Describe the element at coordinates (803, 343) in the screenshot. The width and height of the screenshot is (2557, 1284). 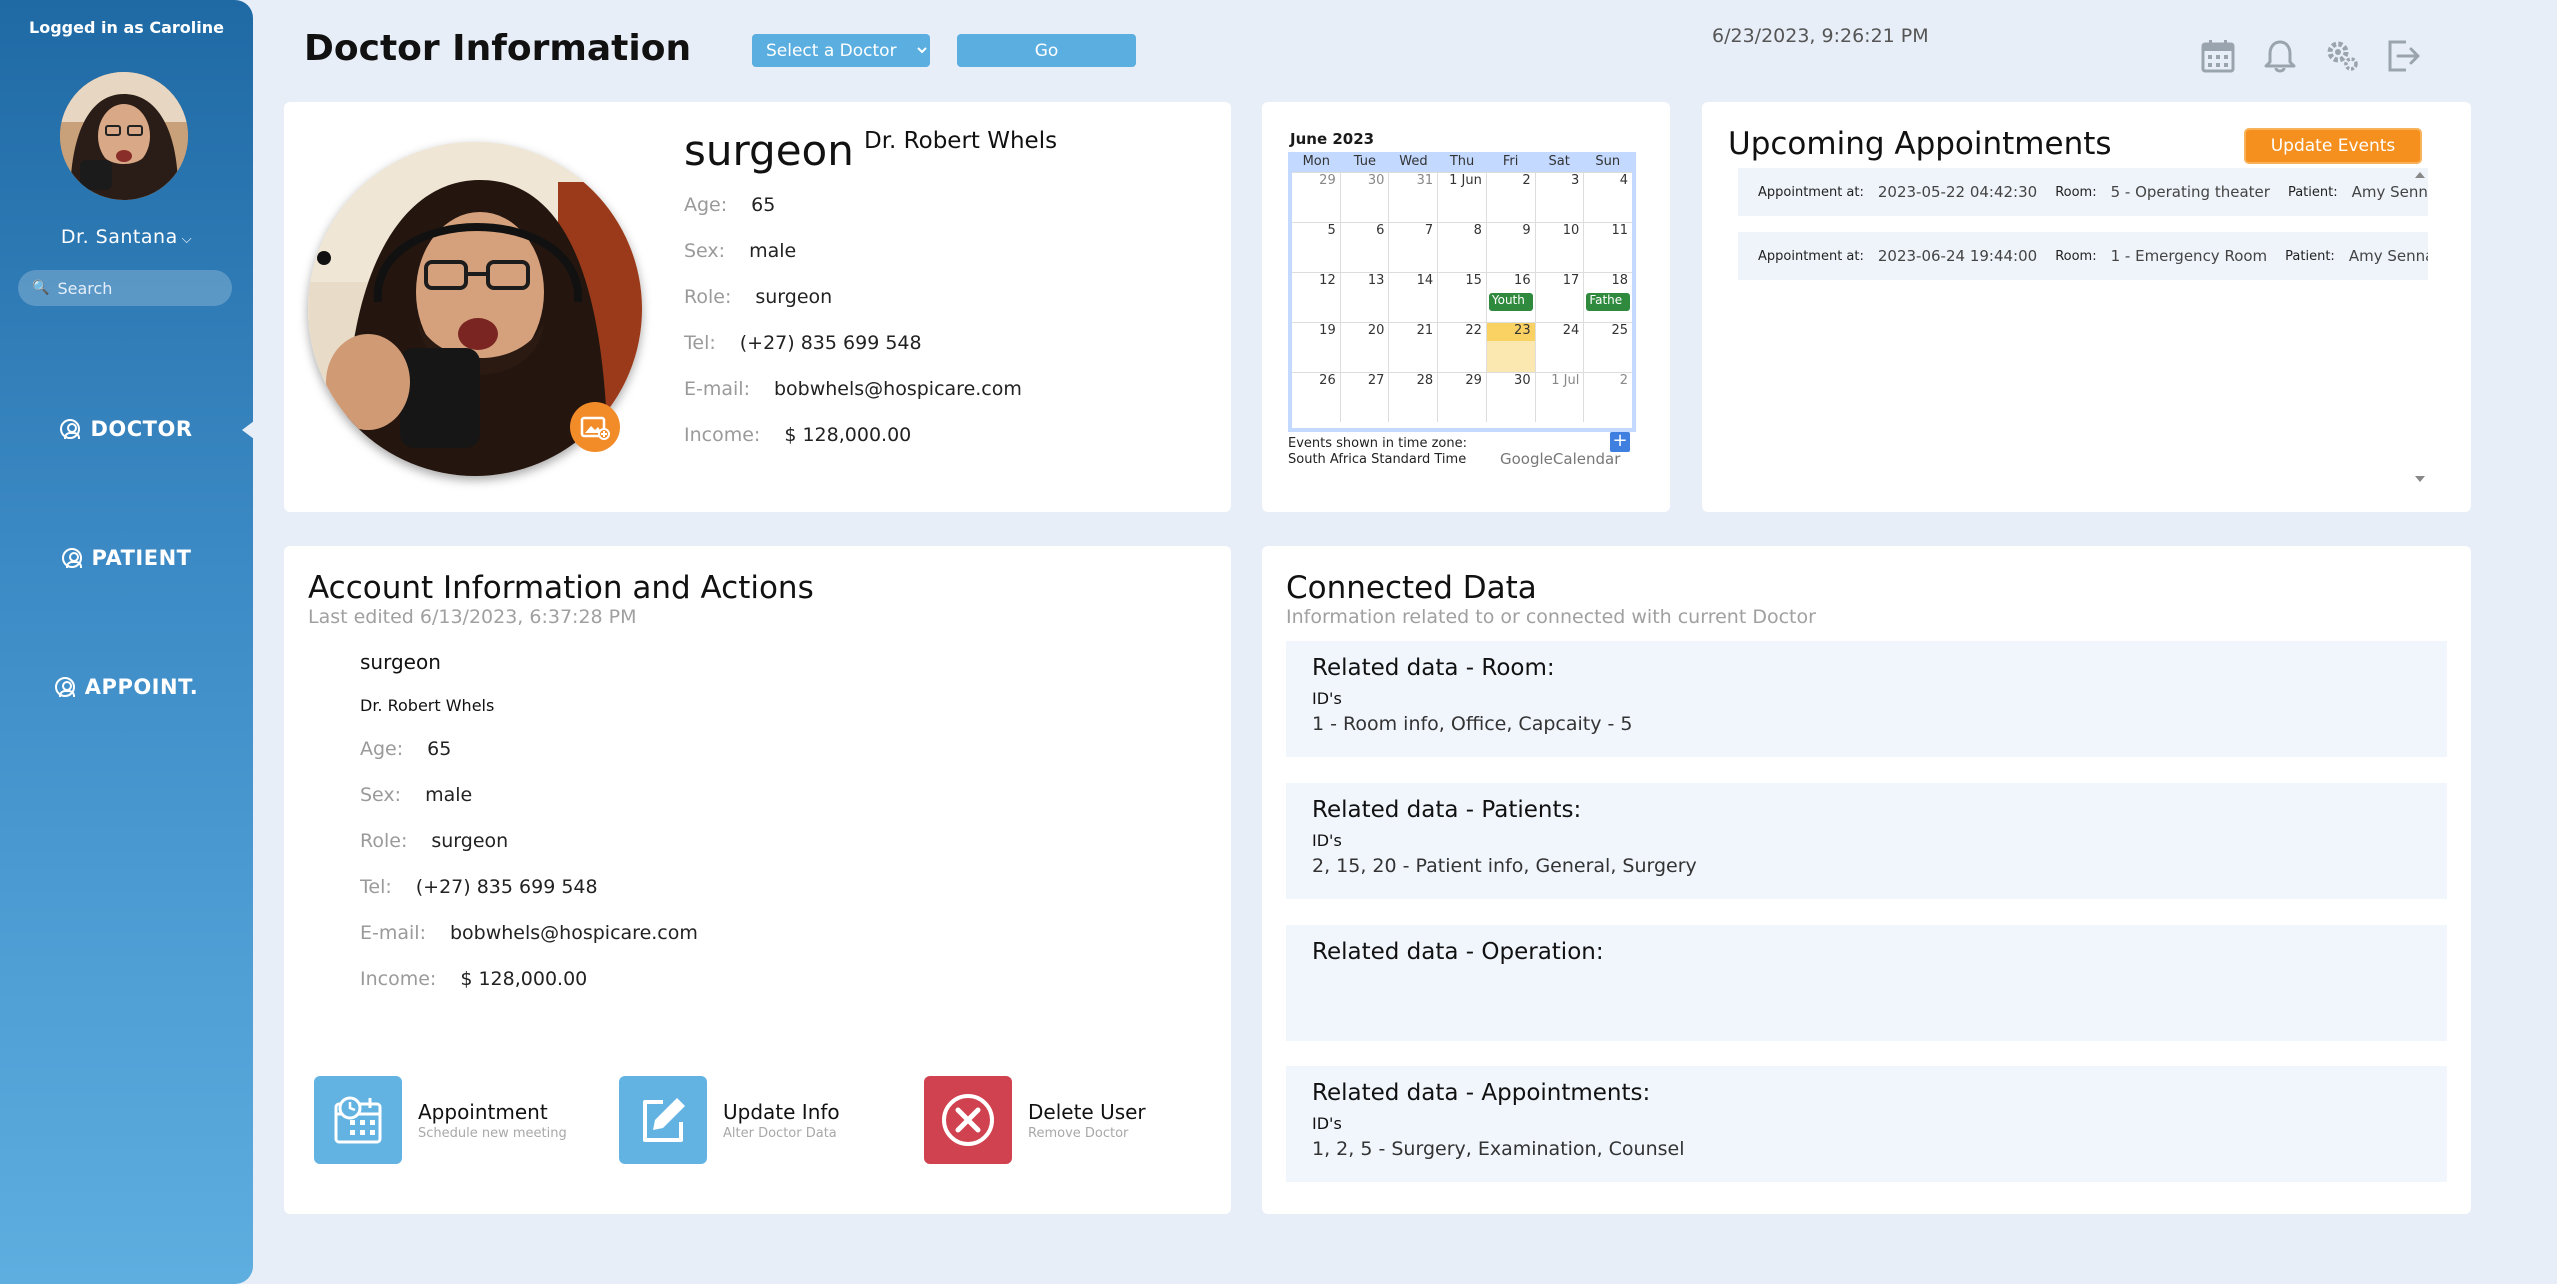
I see `profile-tel: Tel: (+27) 835 699 548` at that location.